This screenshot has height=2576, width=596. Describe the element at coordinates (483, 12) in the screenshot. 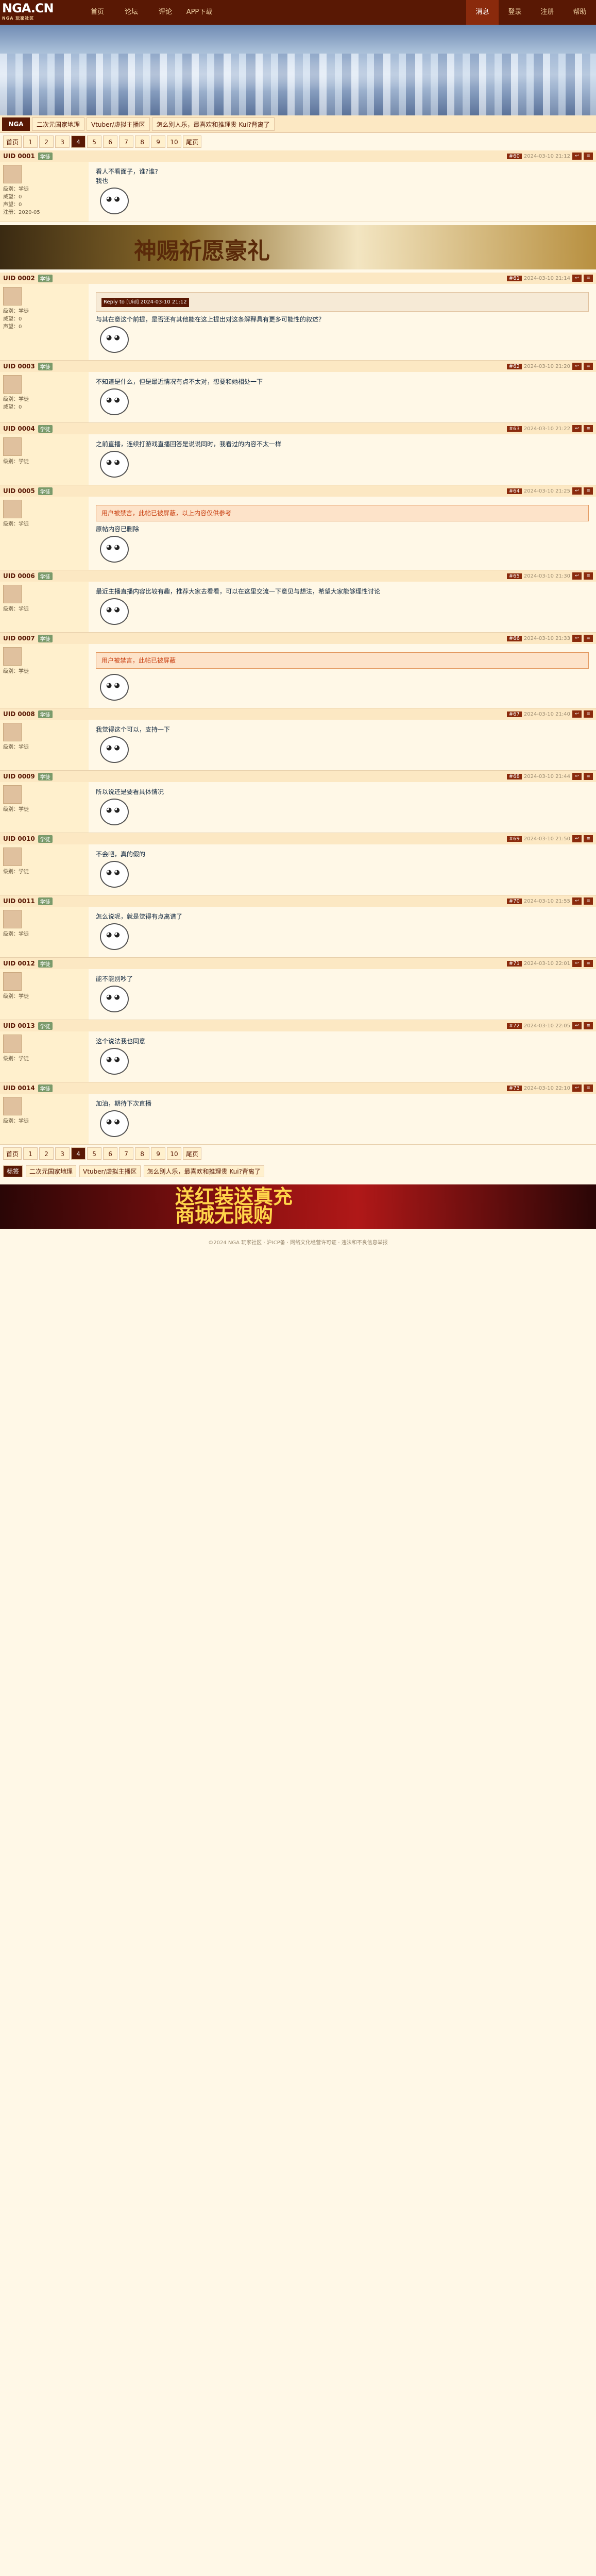

I see `nav-messages: 消息` at that location.